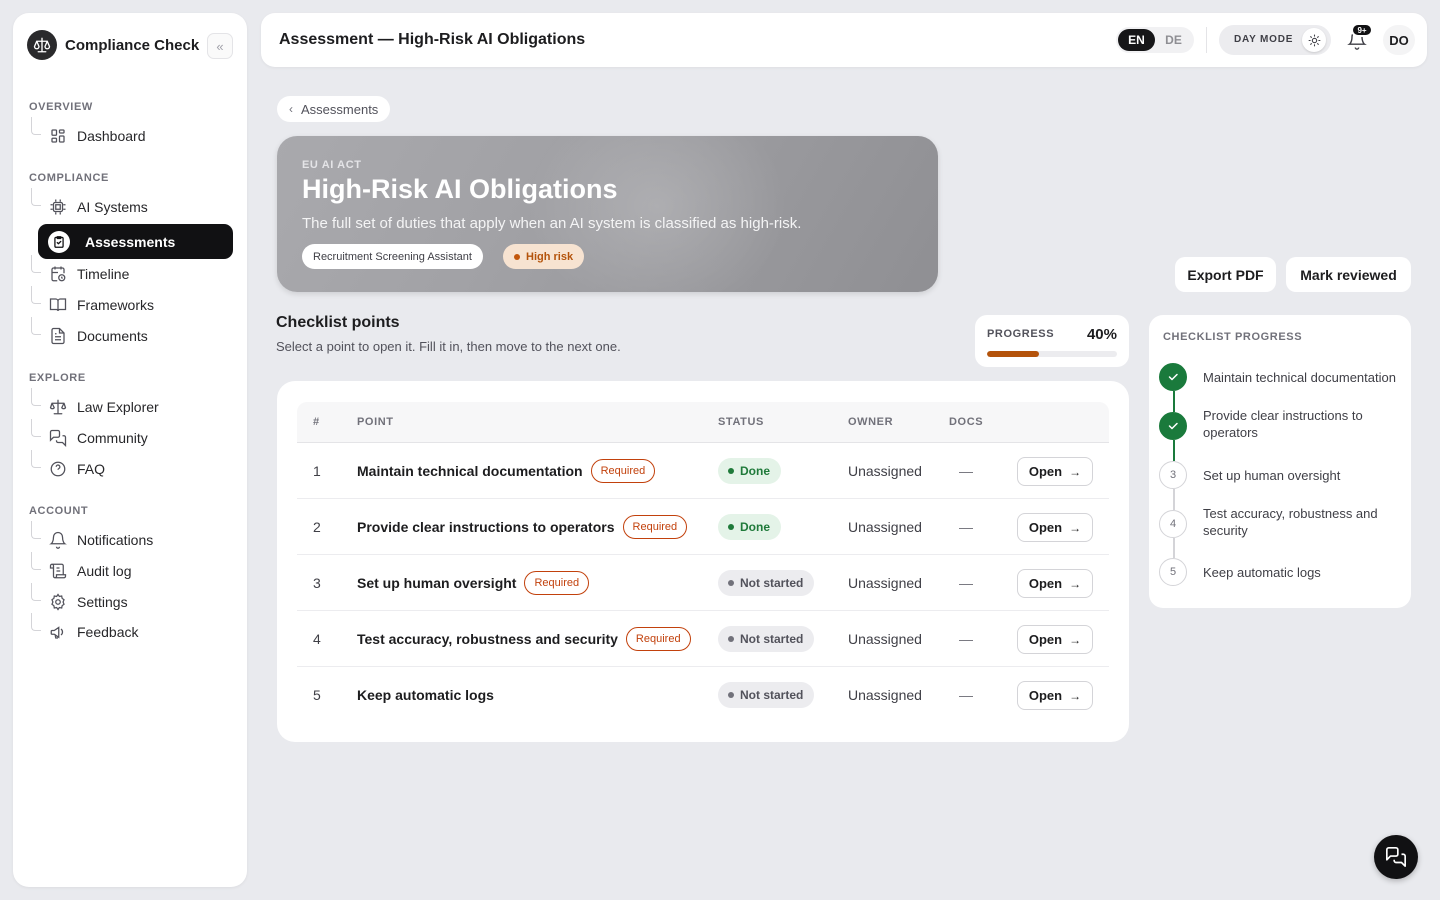 This screenshot has height=900, width=1440. I want to click on chat-bubbles-icon, so click(58, 438).